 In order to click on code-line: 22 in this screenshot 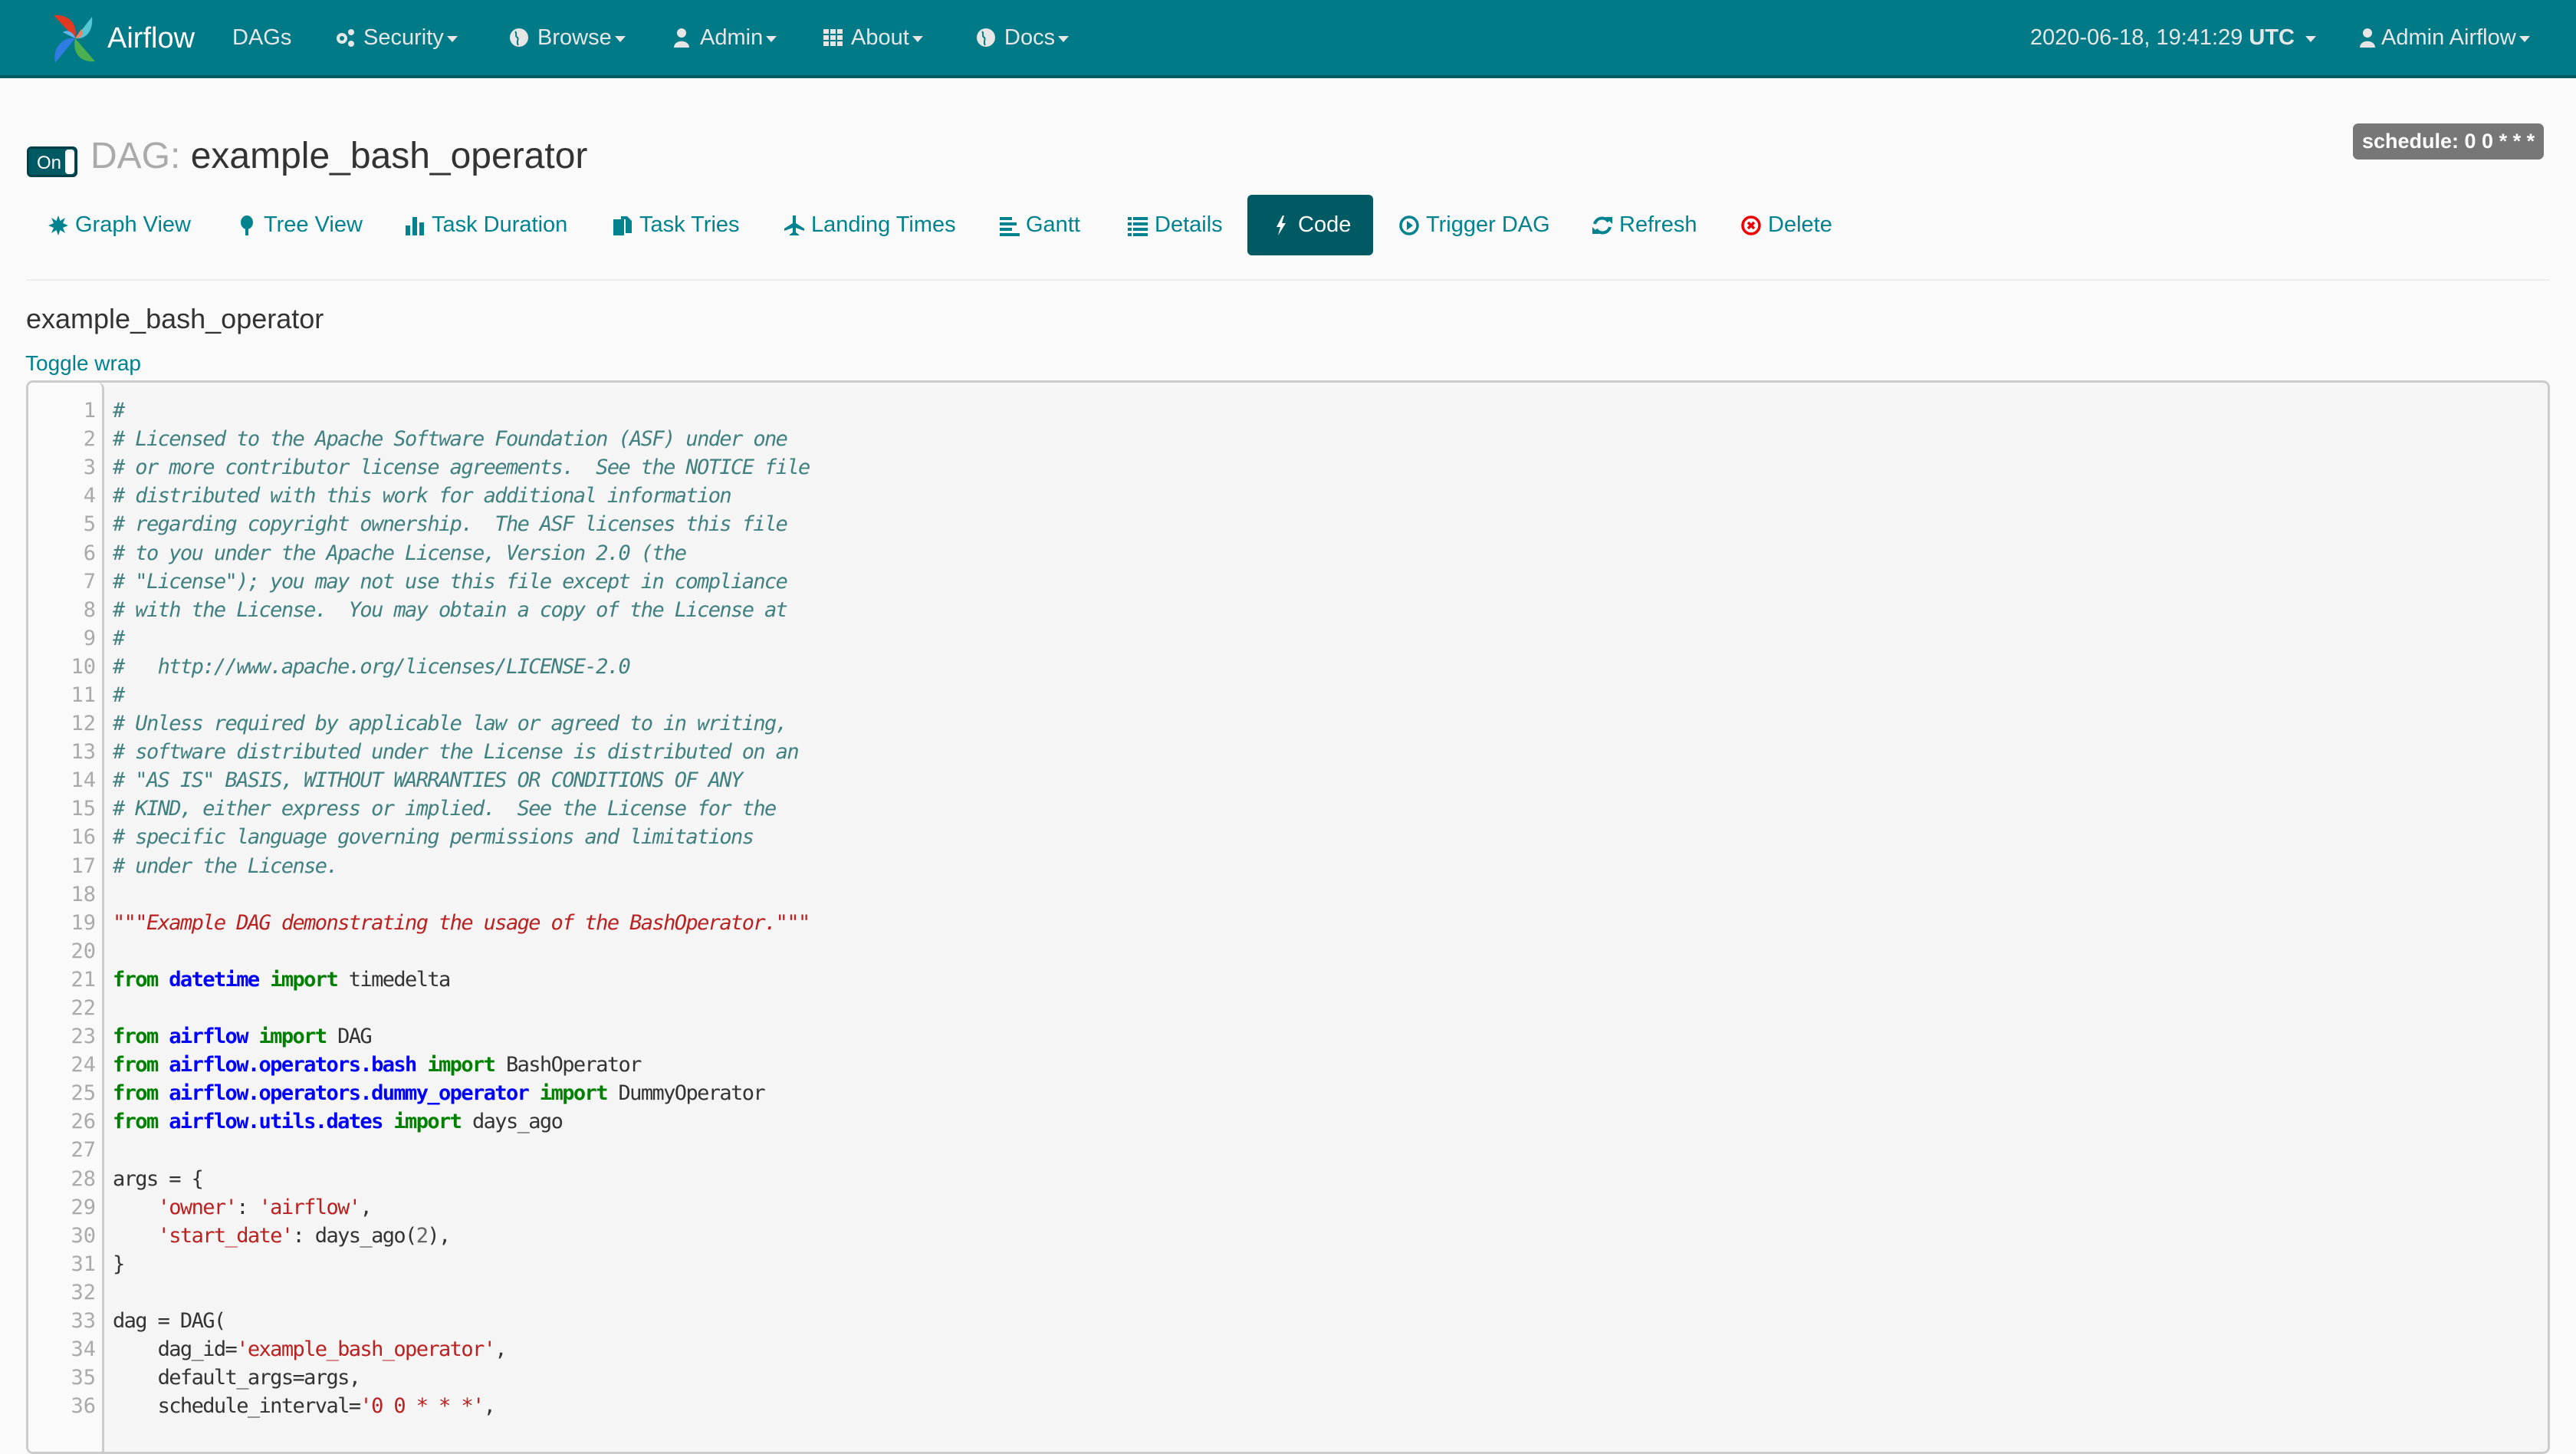, I will do `click(1288, 1008)`.